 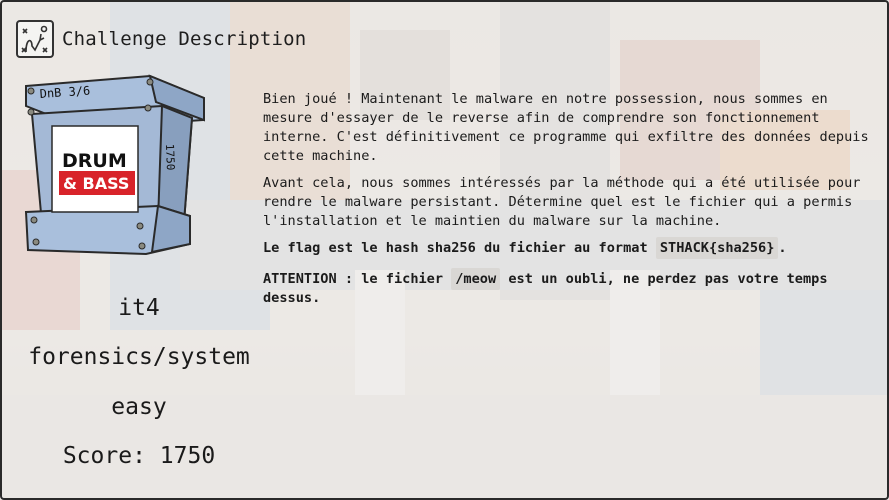 I want to click on logo-line1: DRUM, so click(x=94, y=161).